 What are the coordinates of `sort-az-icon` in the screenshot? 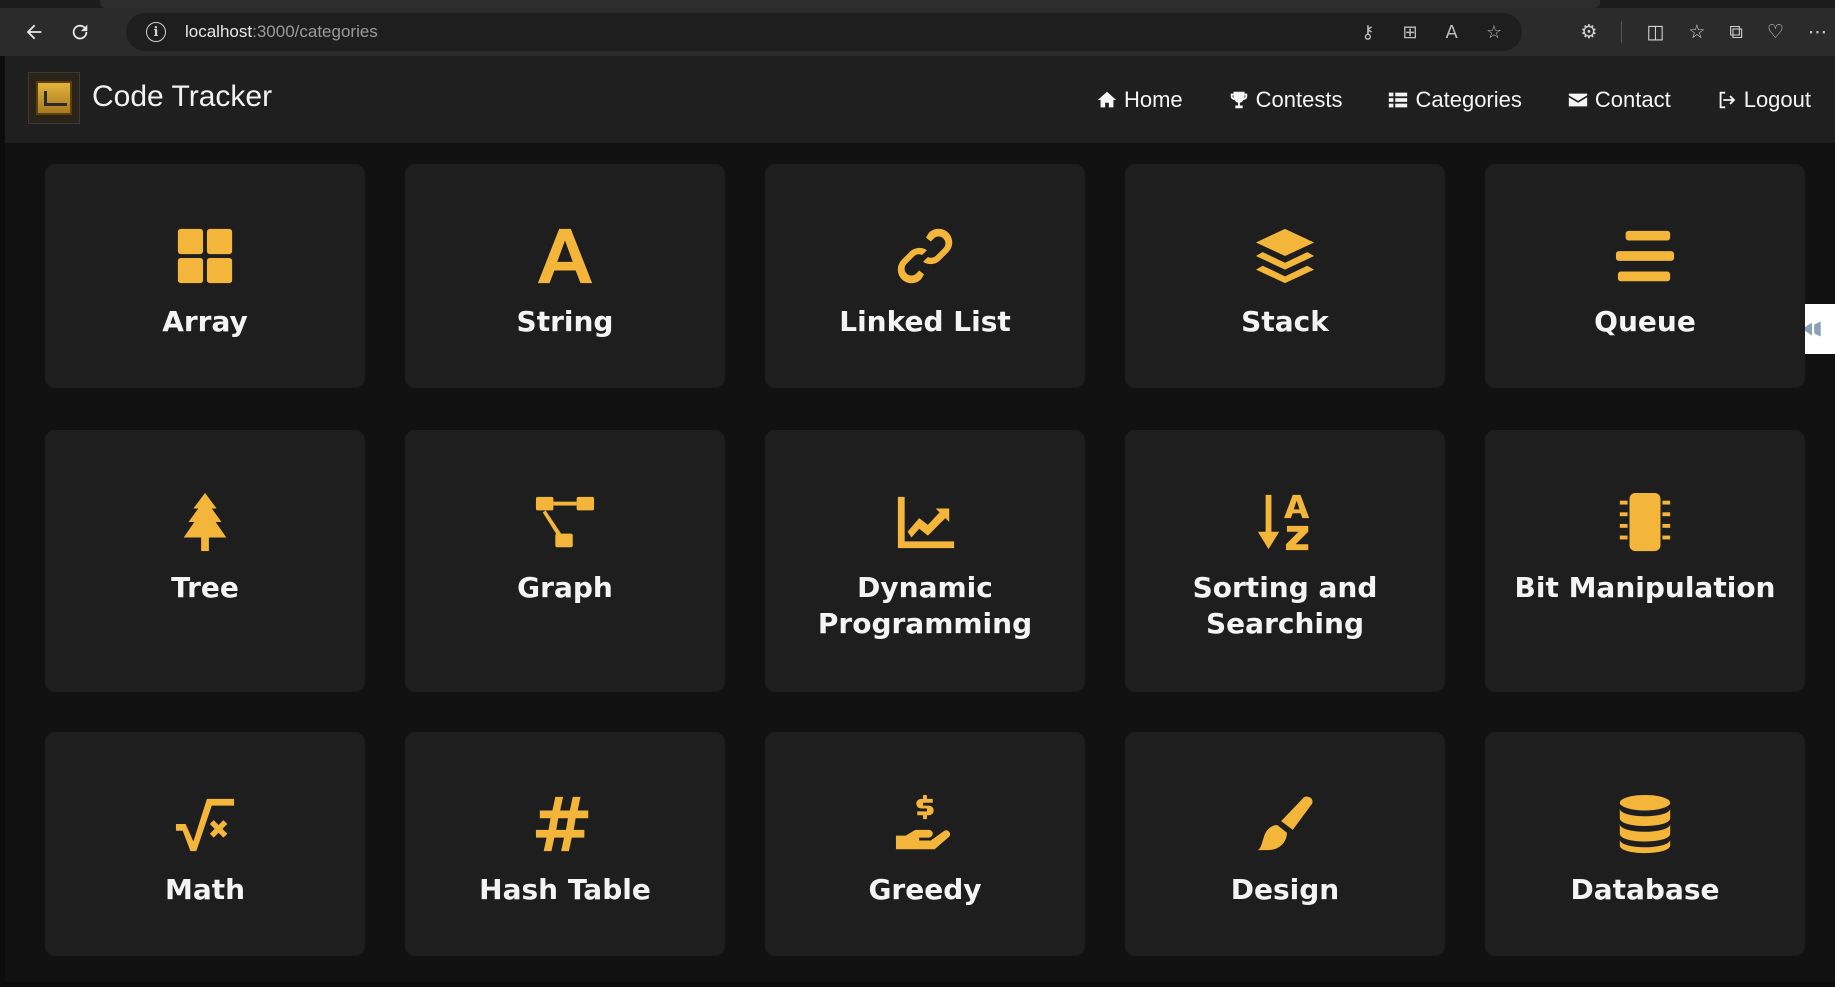 It's located at (1285, 522).